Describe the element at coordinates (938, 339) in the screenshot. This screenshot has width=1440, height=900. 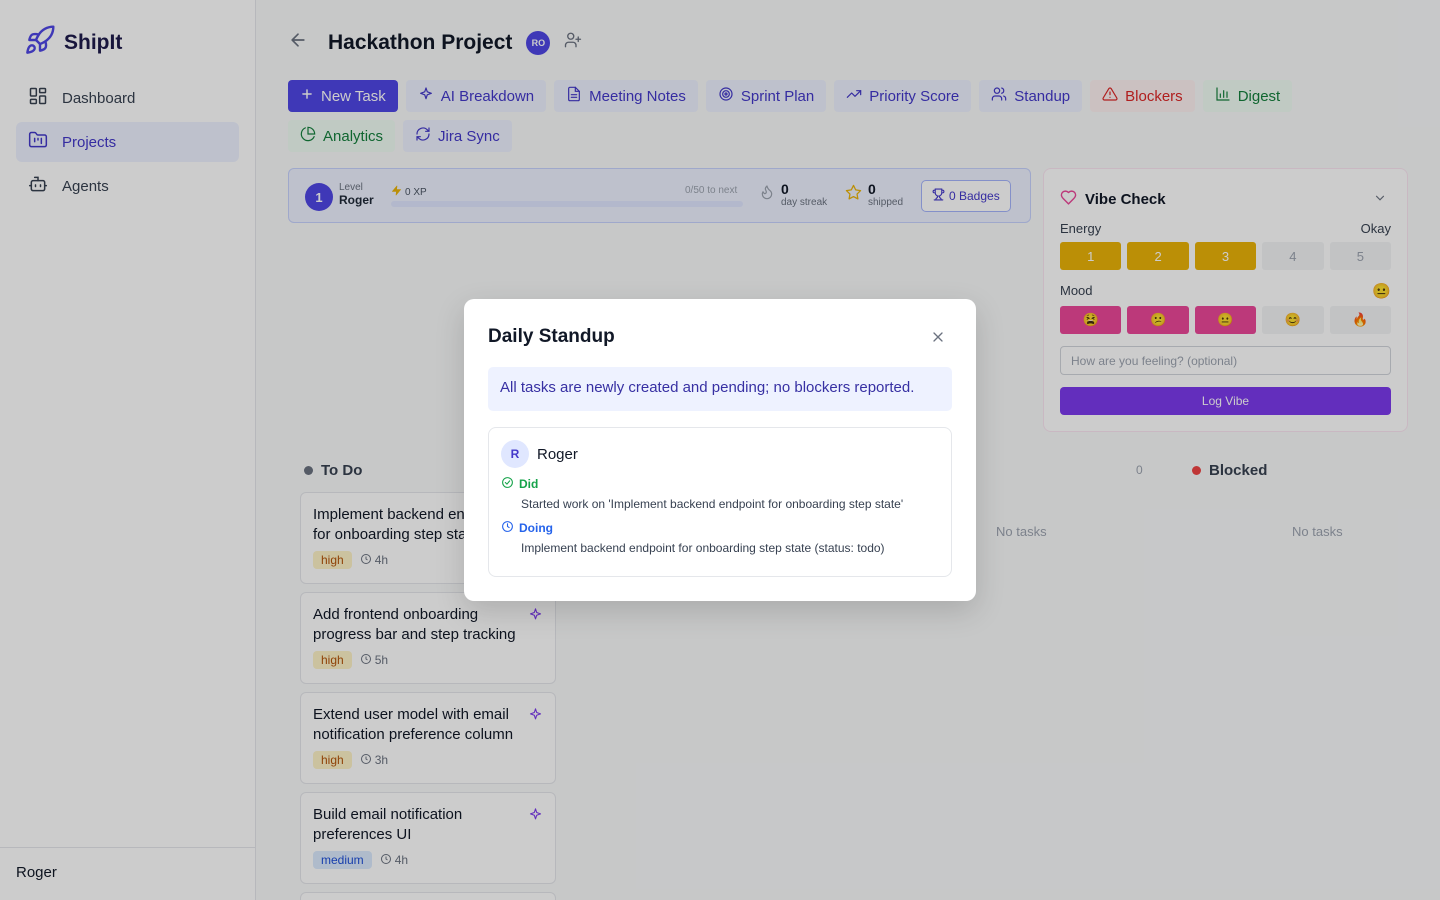
I see `close-icon` at that location.